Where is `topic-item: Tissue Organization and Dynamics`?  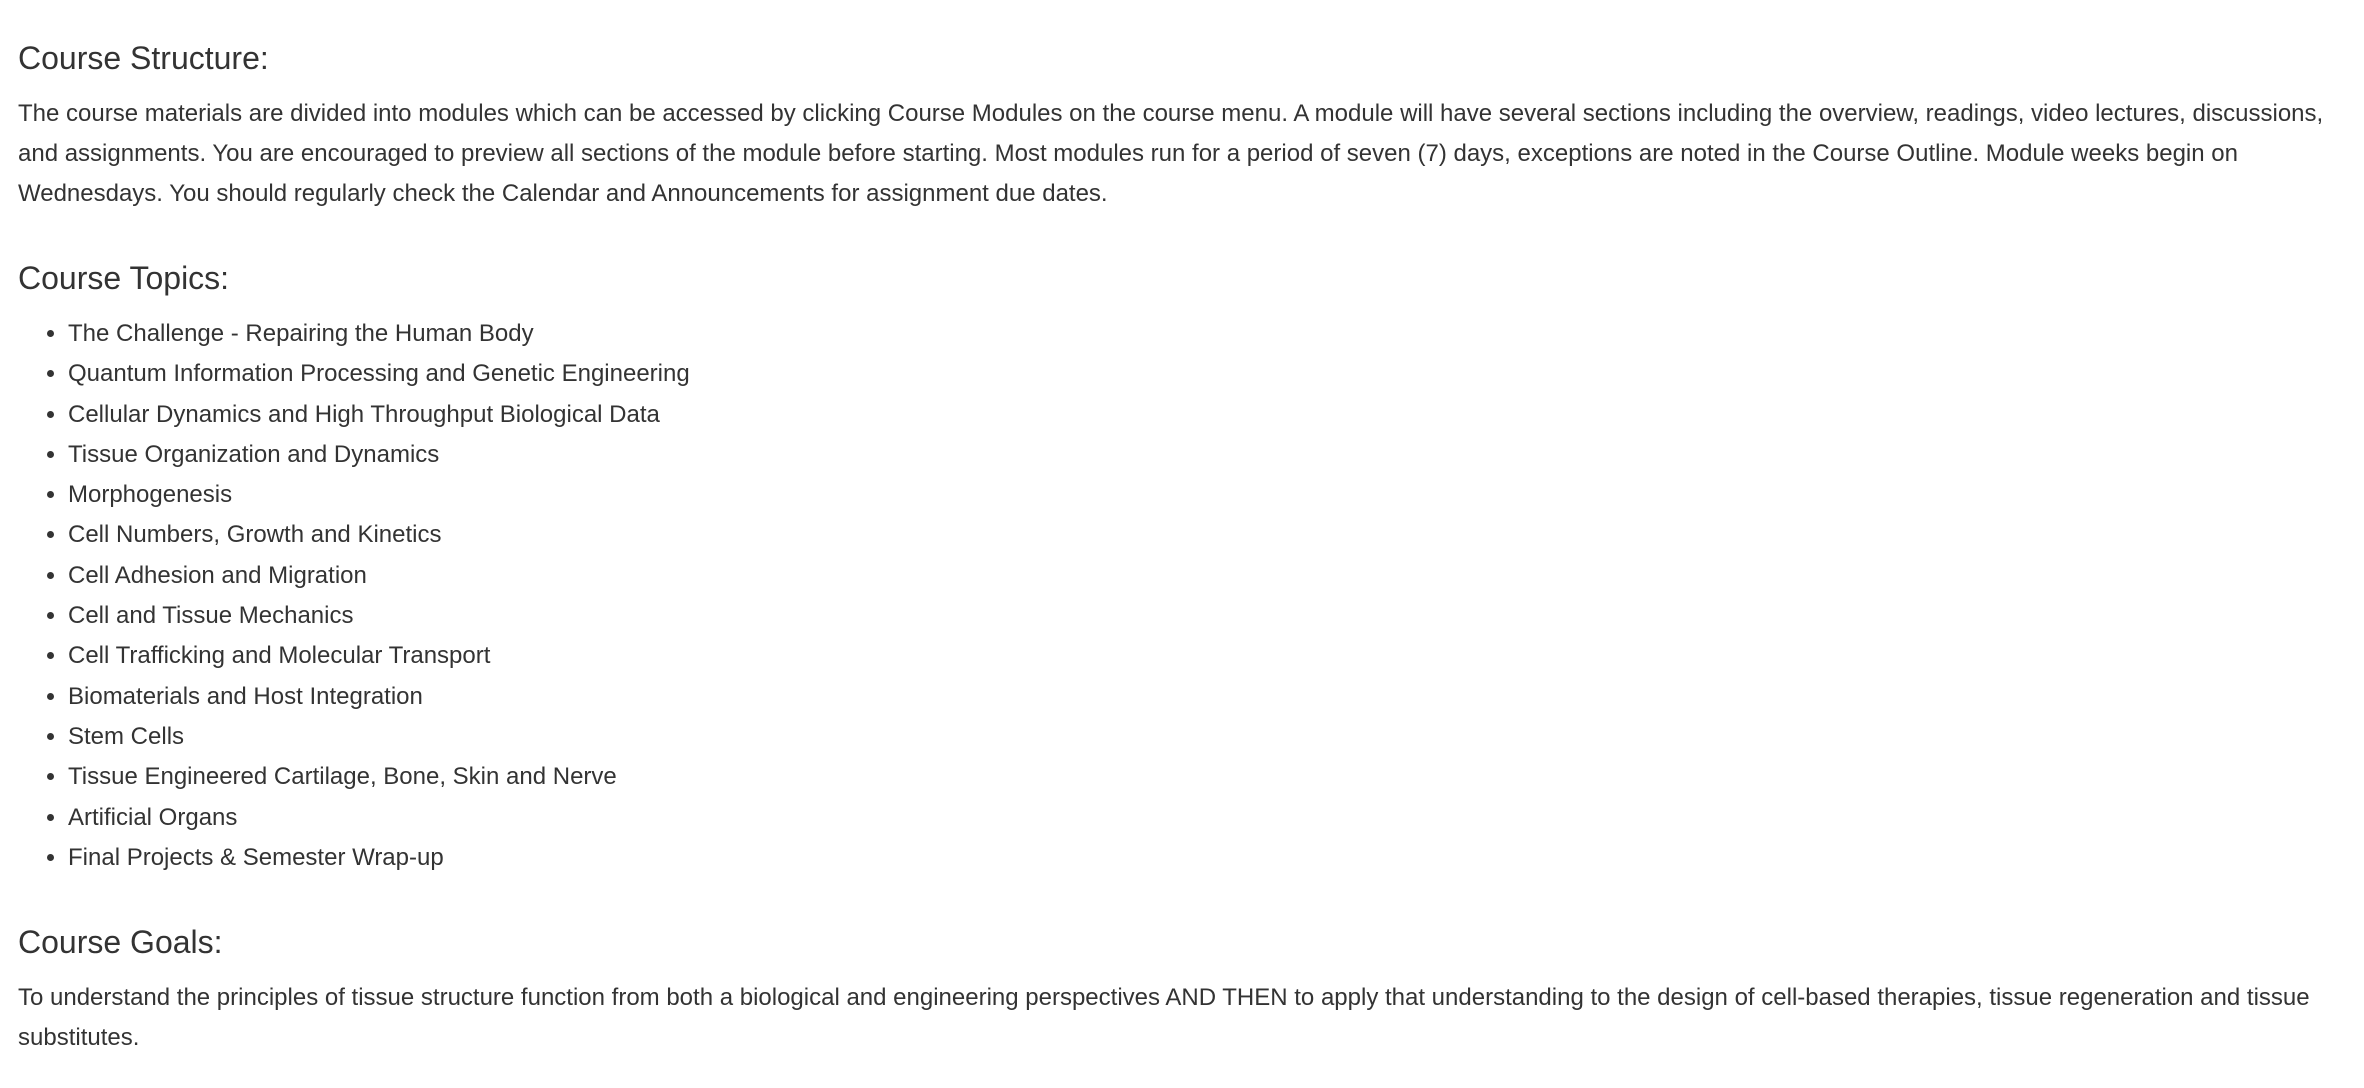 topic-item: Tissue Organization and Dynamics is located at coordinates (1207, 455).